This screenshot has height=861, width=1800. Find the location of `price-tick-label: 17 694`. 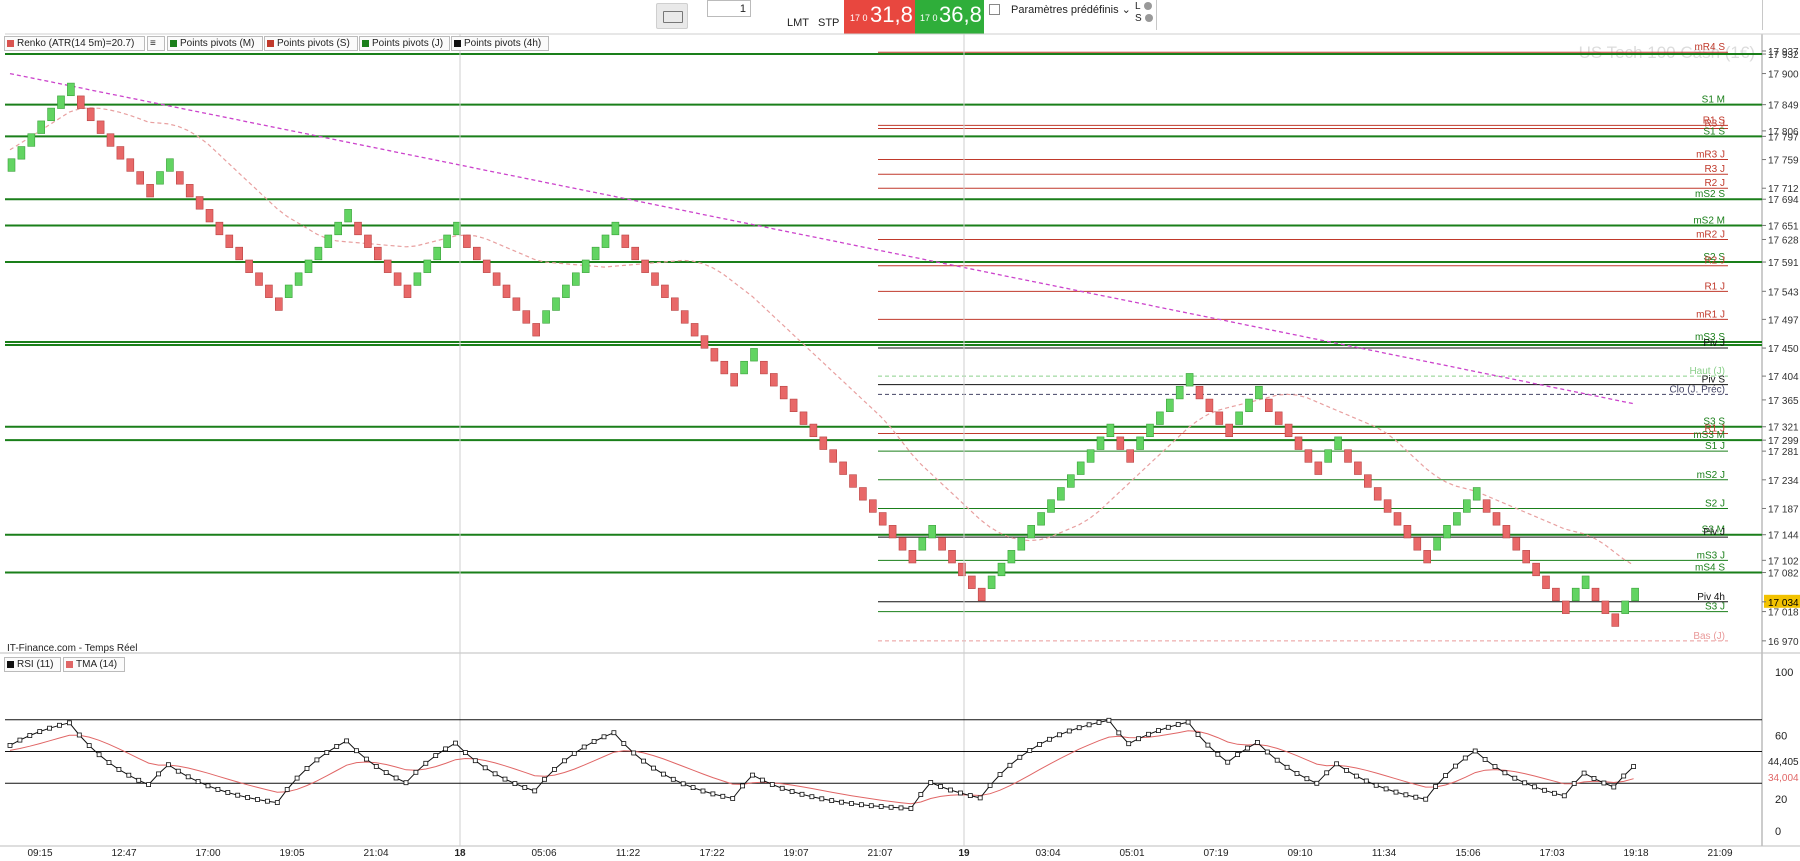

price-tick-label: 17 694 is located at coordinates (1783, 200).